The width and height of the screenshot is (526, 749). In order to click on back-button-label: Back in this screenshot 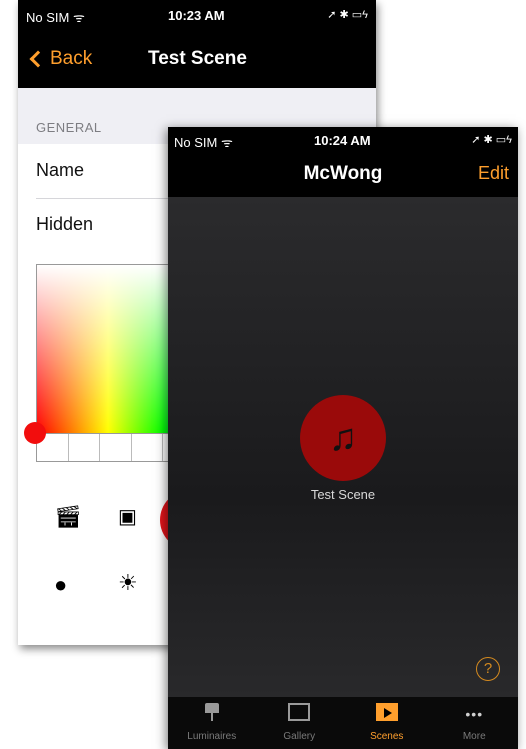, I will do `click(71, 58)`.